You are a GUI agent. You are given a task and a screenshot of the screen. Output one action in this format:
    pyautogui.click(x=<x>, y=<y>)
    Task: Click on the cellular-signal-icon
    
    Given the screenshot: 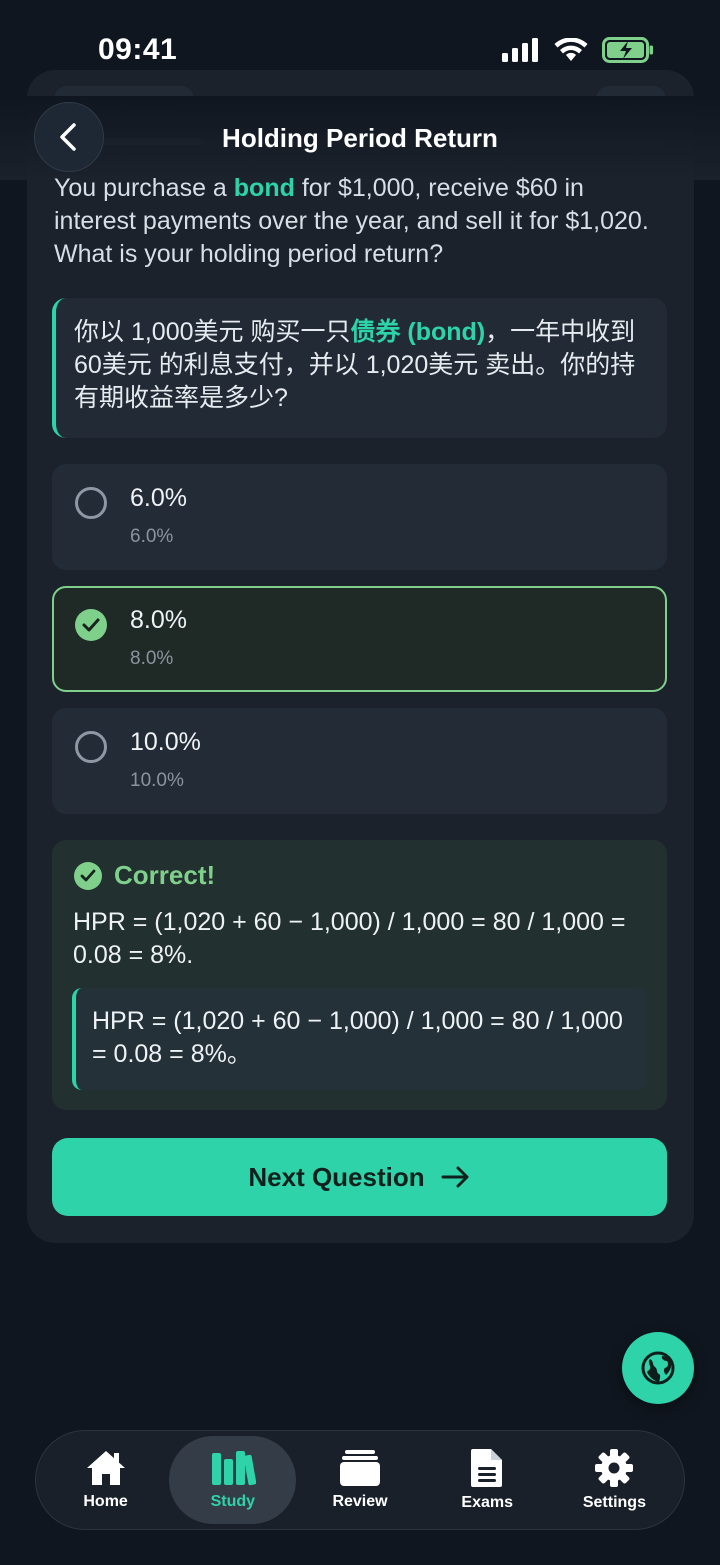 What is the action you would take?
    pyautogui.click(x=520, y=50)
    